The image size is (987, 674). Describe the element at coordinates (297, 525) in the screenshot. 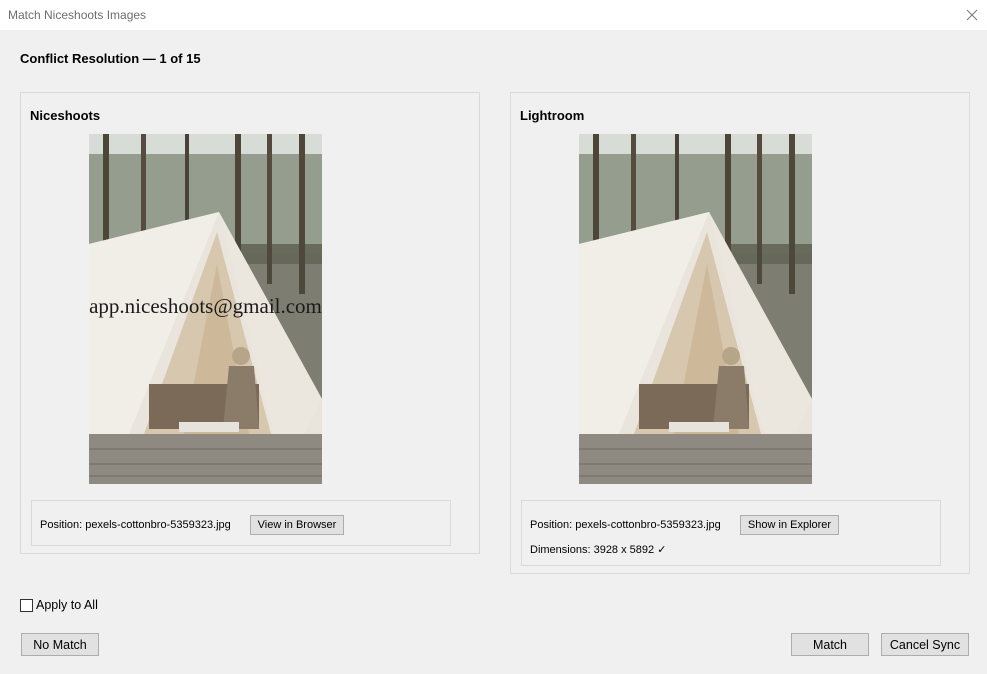

I see `view-in-browser-button: View in Browser` at that location.